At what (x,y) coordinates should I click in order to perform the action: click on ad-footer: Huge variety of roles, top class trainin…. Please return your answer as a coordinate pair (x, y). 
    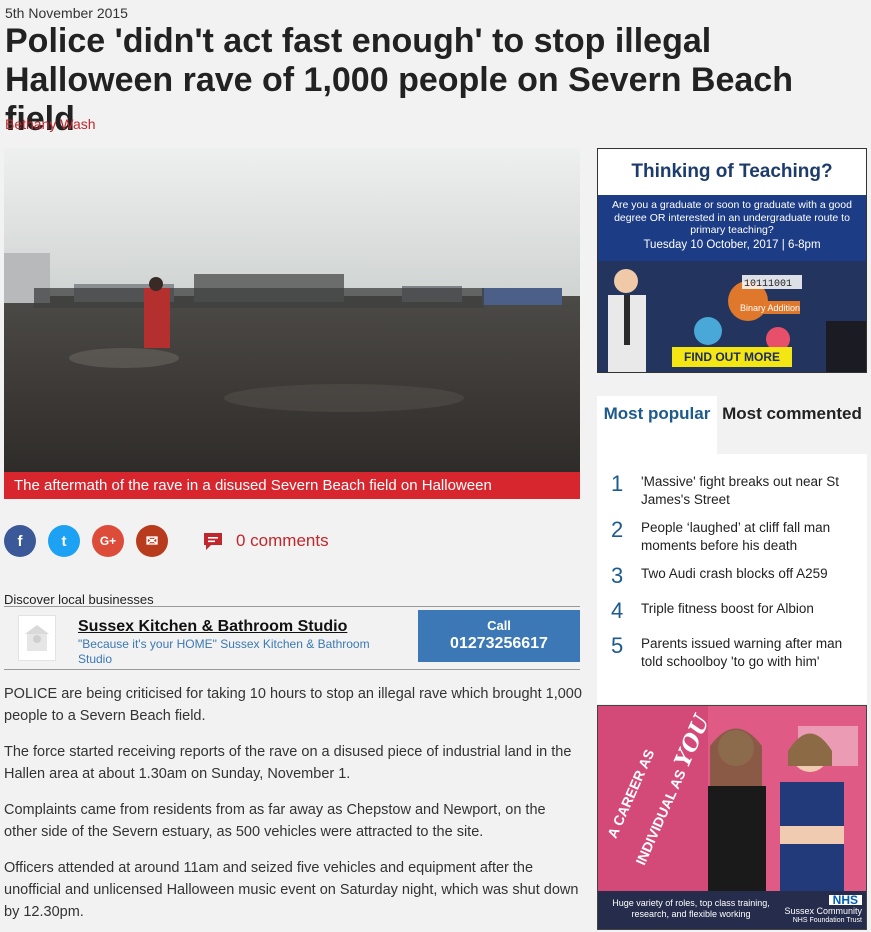
    Looking at the image, I should click on (732, 910).